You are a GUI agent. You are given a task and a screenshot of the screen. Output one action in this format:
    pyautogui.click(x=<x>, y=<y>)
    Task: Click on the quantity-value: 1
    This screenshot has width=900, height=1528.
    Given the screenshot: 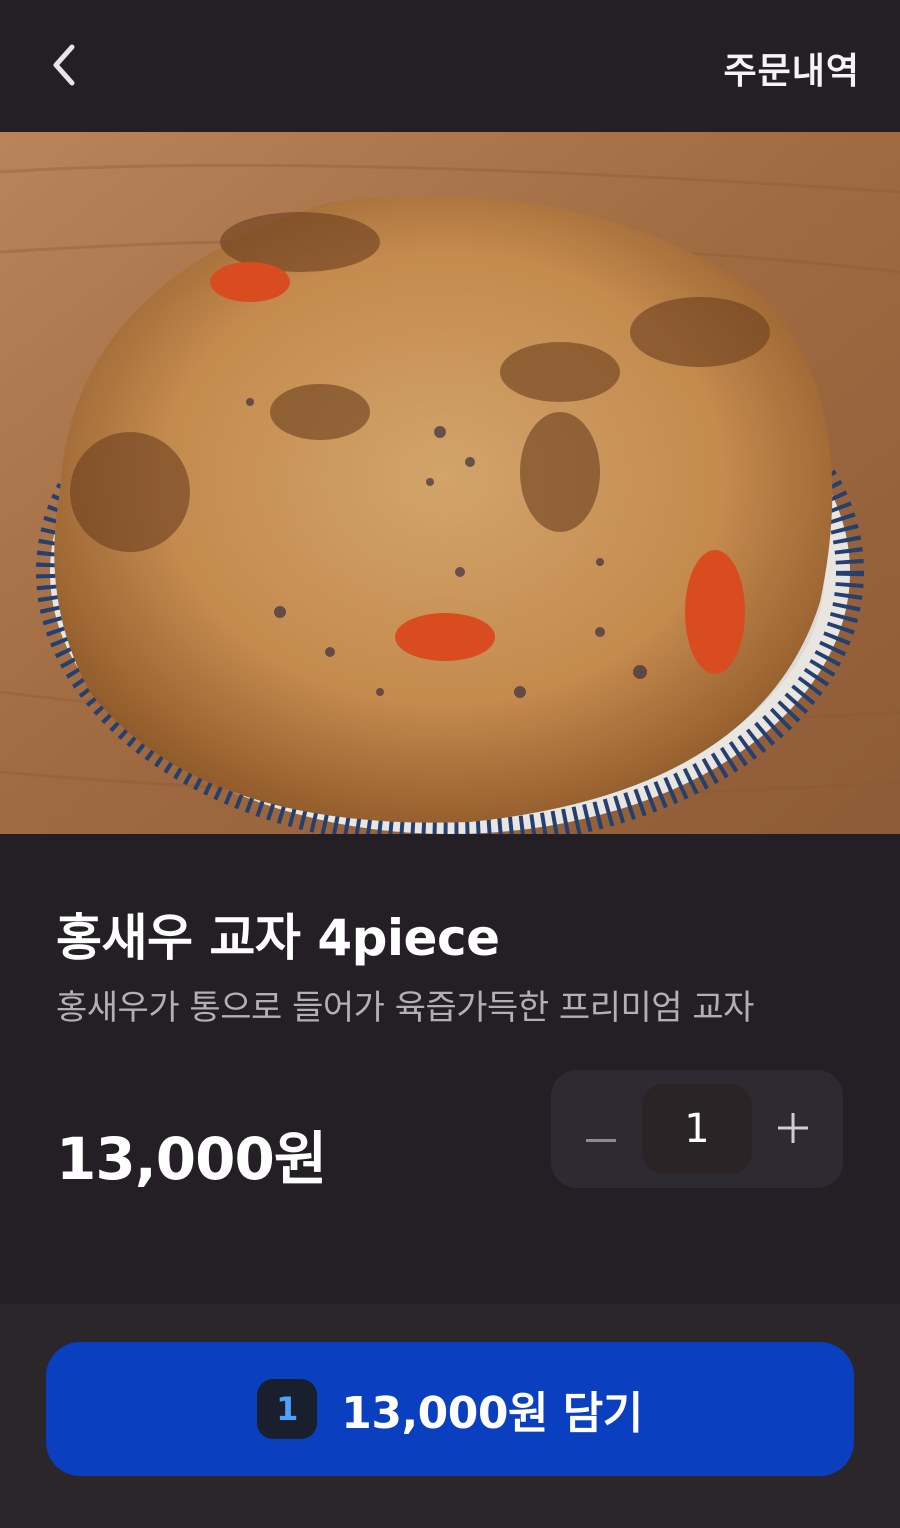 What is the action you would take?
    pyautogui.click(x=697, y=1129)
    